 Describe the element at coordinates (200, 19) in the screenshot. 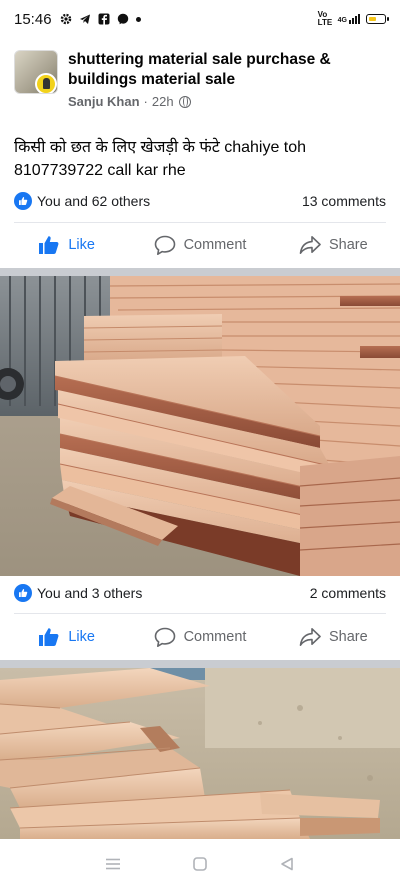

I see `status-bar: 15:46 Vo LTE 4G` at that location.